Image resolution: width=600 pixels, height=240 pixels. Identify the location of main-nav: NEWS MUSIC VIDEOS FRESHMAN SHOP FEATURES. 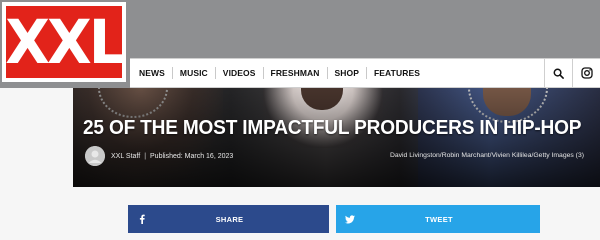
(365, 73).